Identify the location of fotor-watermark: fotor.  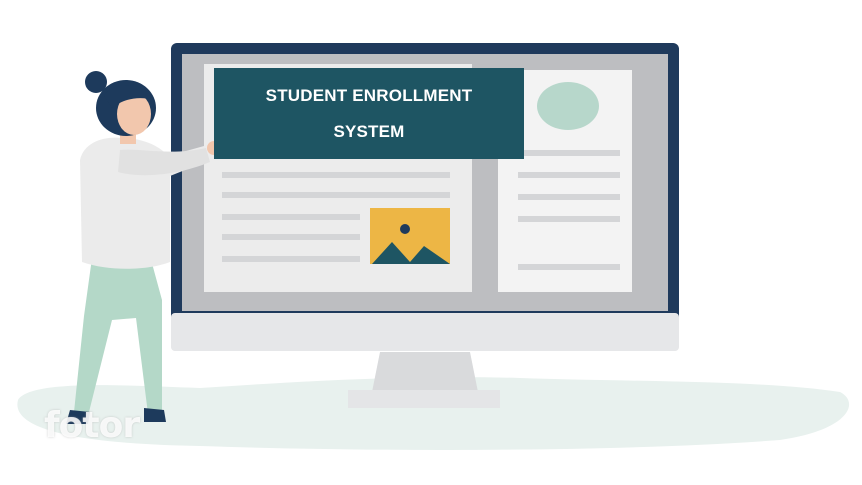
(92, 425).